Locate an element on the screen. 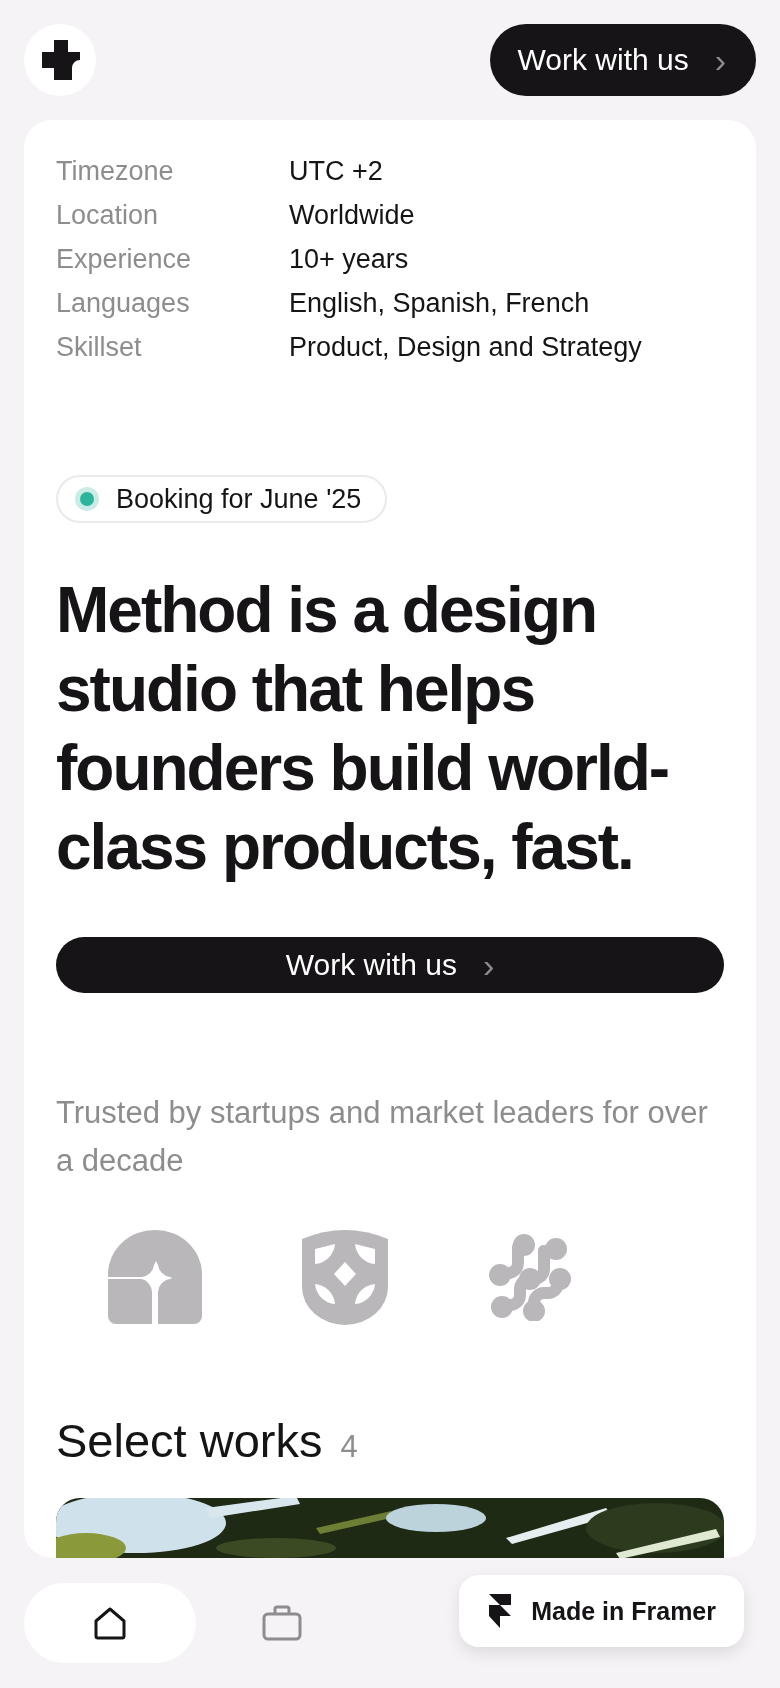 The width and height of the screenshot is (780, 1688). info-label: Skillset is located at coordinates (99, 347).